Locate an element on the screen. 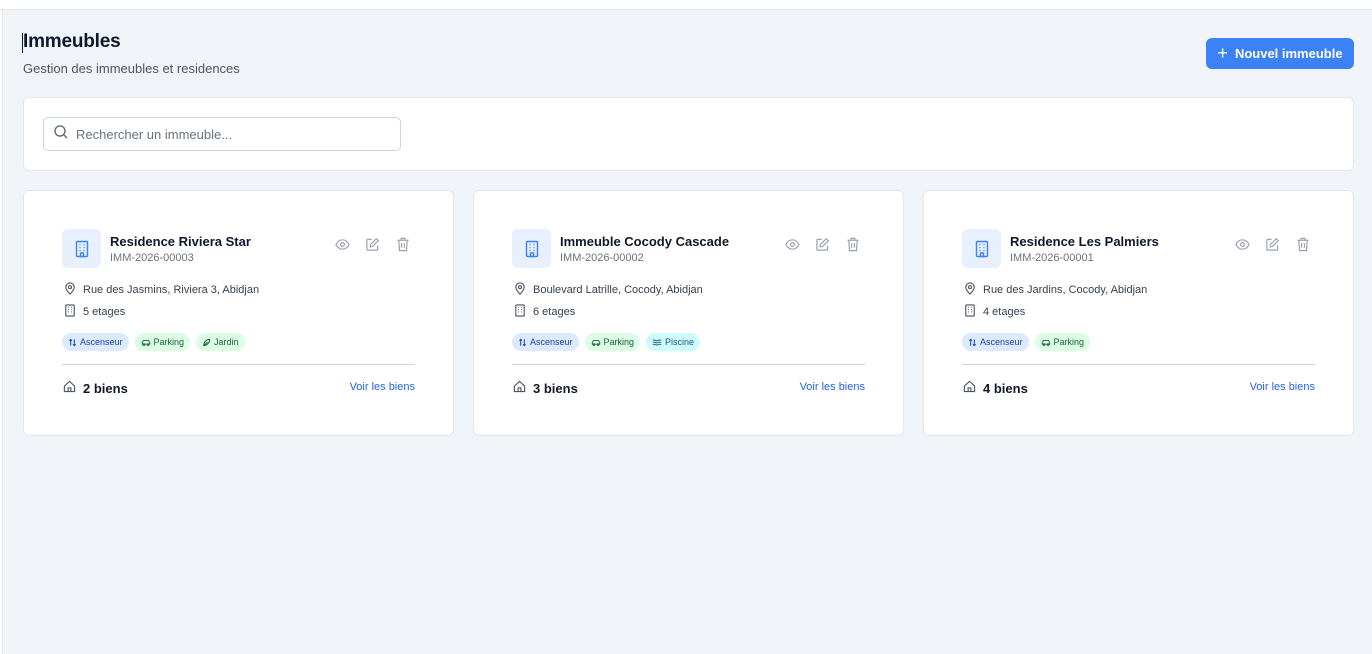 This screenshot has height=654, width=1372. units-count-row: 2 biens is located at coordinates (95, 388).